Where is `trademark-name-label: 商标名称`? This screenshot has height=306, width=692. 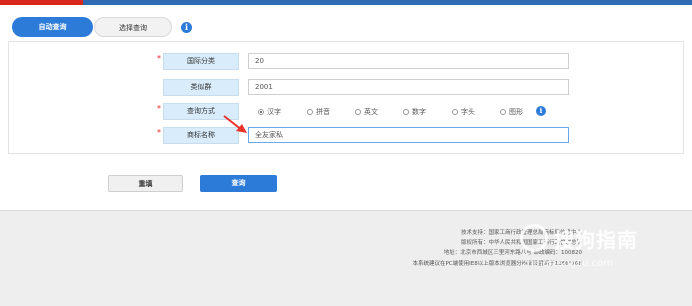 trademark-name-label: 商标名称 is located at coordinates (201, 135).